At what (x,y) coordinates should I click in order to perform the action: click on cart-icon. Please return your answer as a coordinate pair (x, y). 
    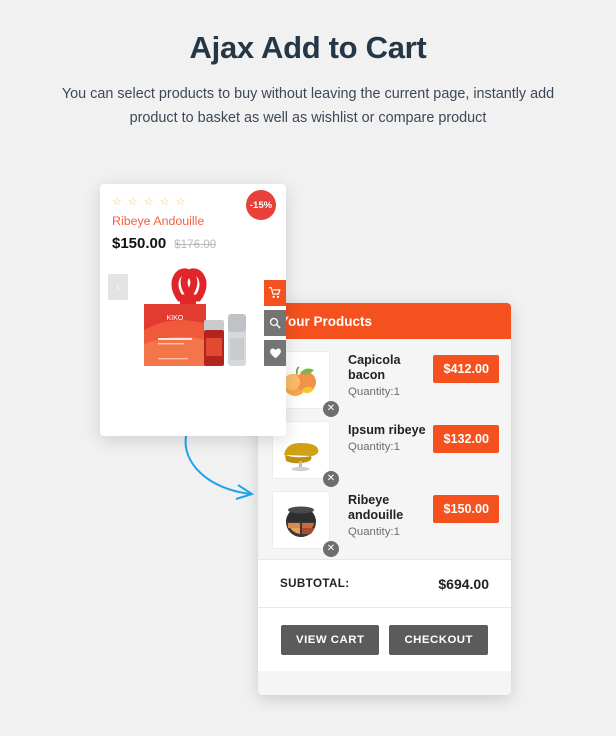
    Looking at the image, I should click on (275, 293).